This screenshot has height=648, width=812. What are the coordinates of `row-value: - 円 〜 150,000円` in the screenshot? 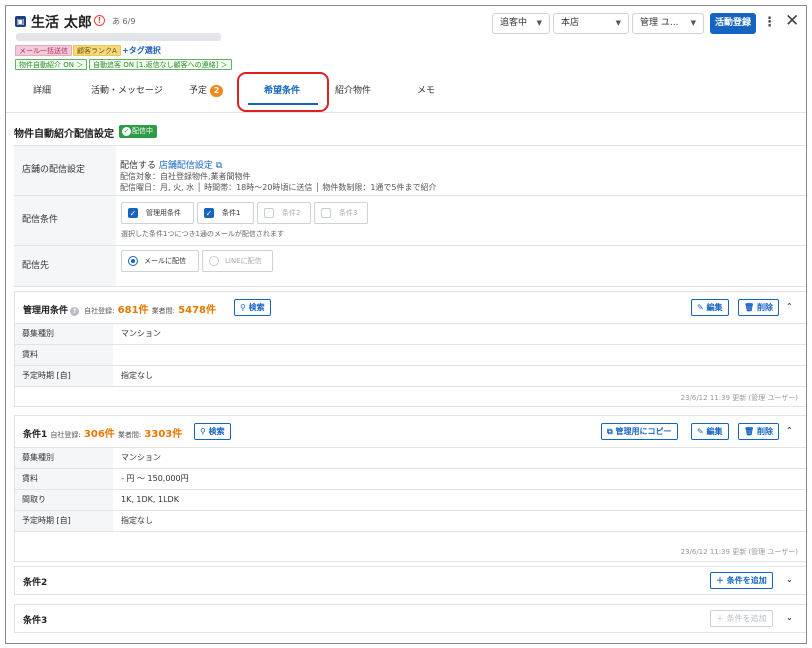 It's located at (155, 478).